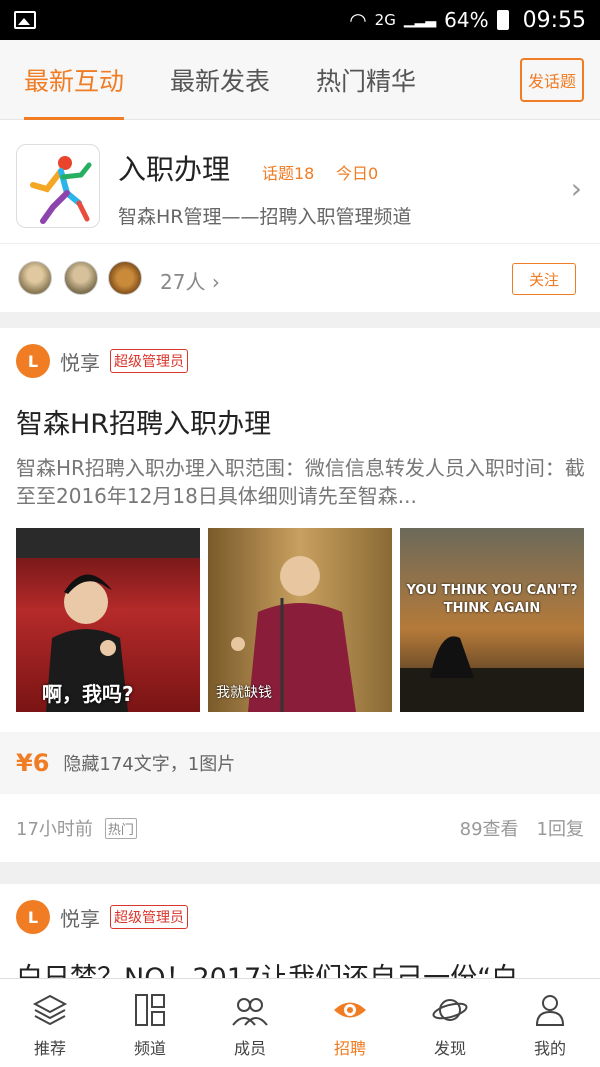  Describe the element at coordinates (25, 20) in the screenshot. I see `image-notification-icon` at that location.